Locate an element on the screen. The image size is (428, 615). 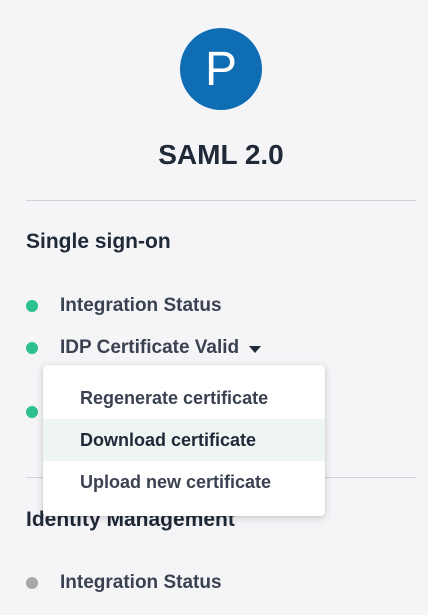
divider is located at coordinates (221, 200).